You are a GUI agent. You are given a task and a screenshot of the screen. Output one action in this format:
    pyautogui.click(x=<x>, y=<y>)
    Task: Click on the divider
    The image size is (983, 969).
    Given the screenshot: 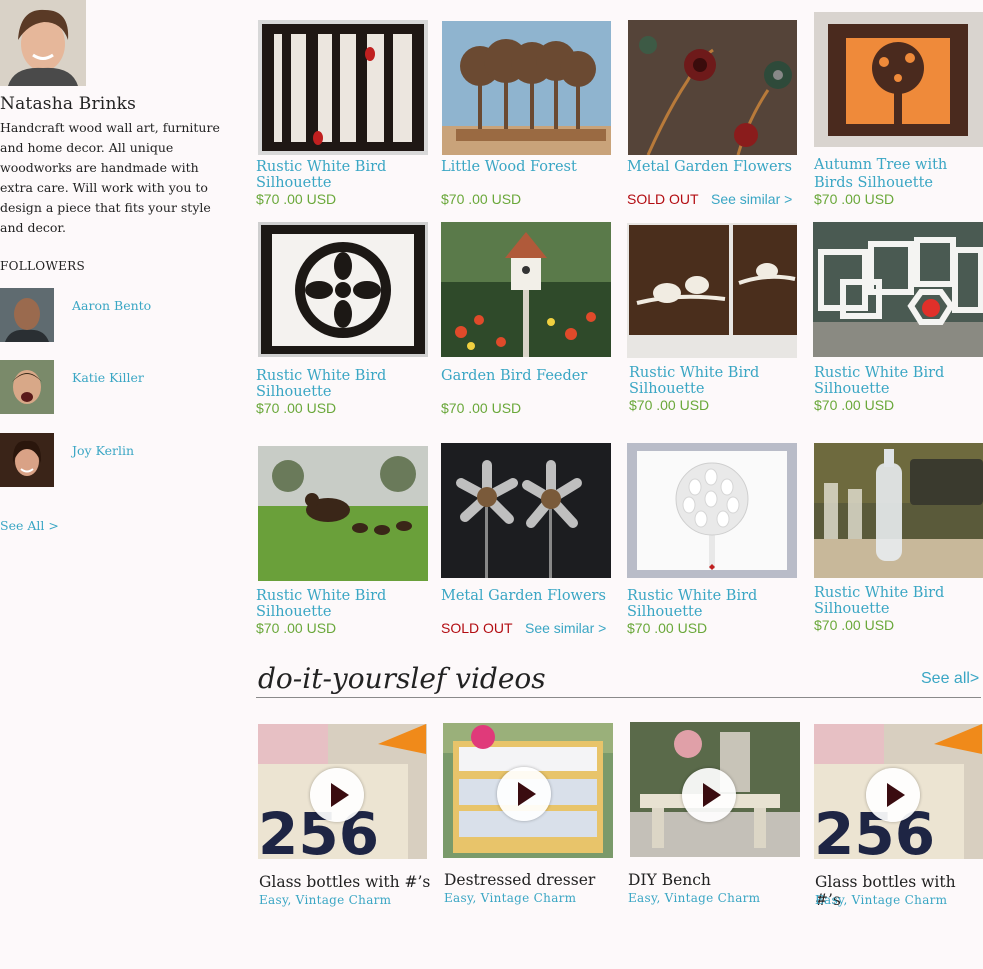 What is the action you would take?
    pyautogui.click(x=618, y=697)
    